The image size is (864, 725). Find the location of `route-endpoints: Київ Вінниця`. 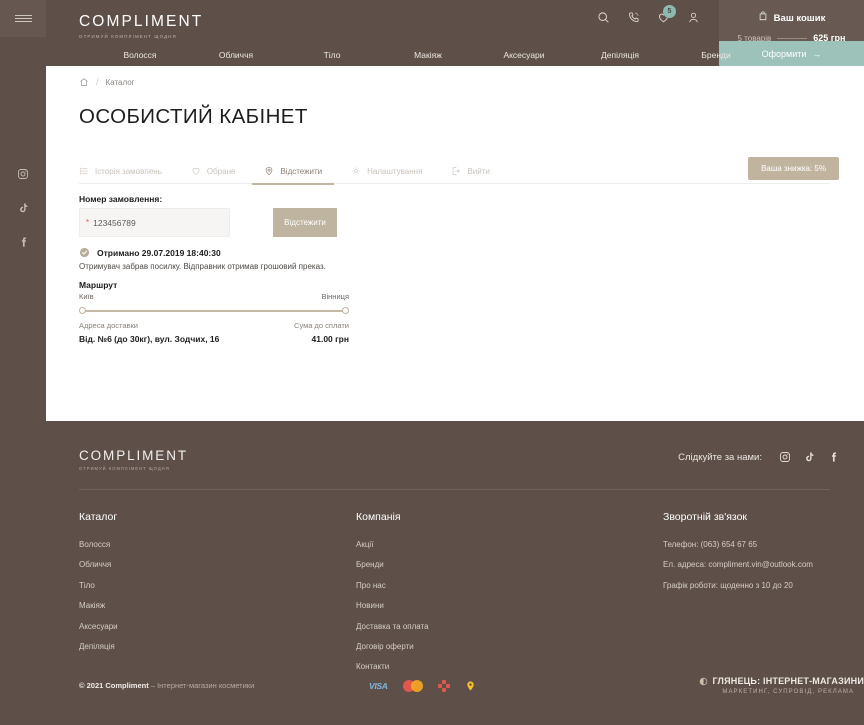

route-endpoints: Київ Вінниця is located at coordinates (214, 296).